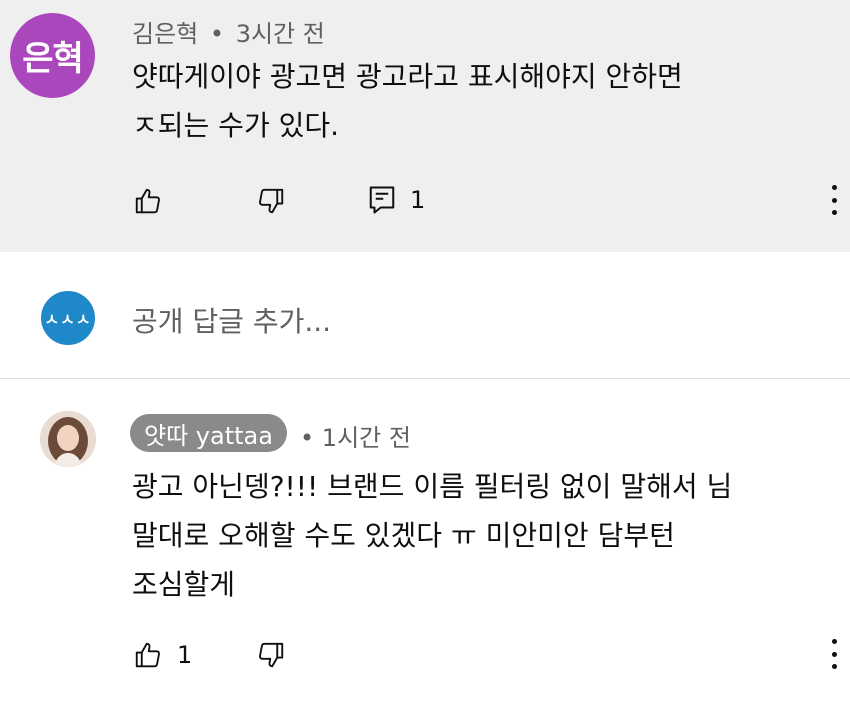 The width and height of the screenshot is (850, 712). What do you see at coordinates (165, 34) in the screenshot?
I see `comment-author: 김은혁` at bounding box center [165, 34].